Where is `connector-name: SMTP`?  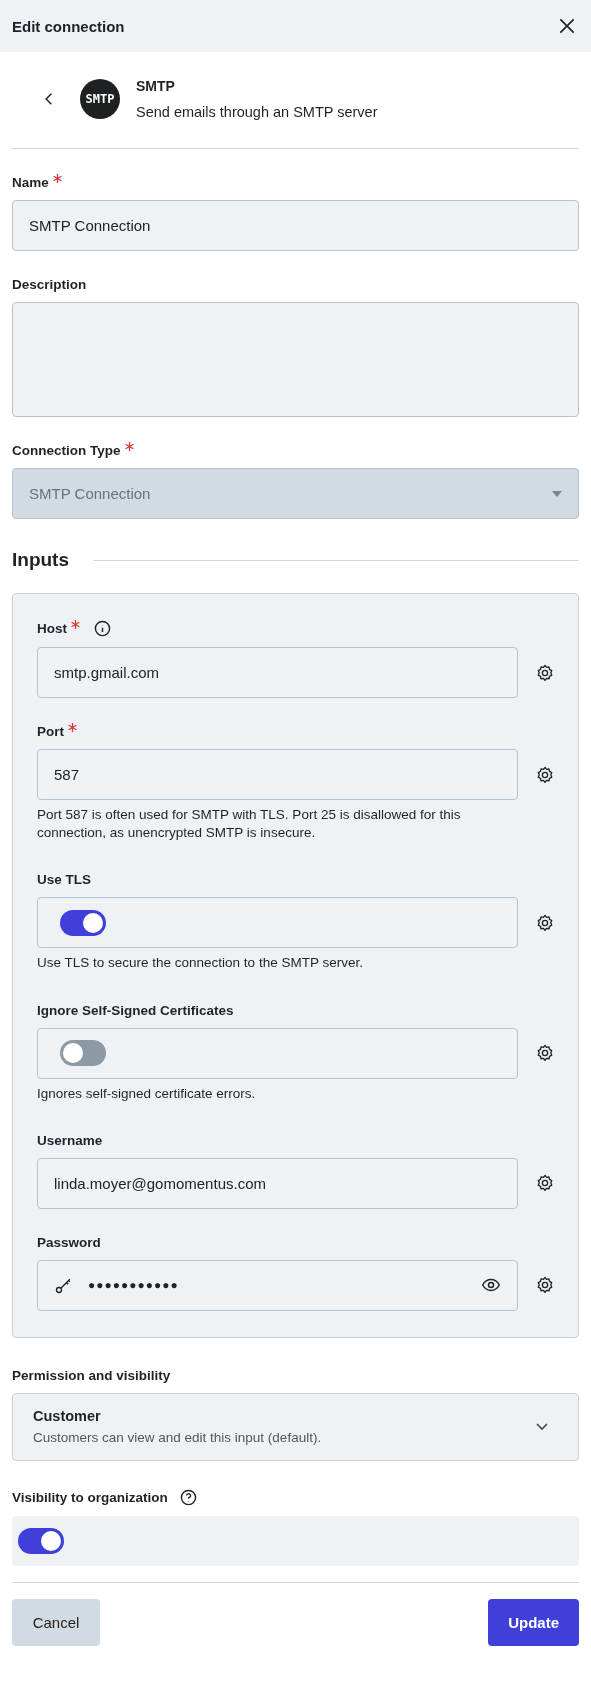
connector-name: SMTP is located at coordinates (156, 86).